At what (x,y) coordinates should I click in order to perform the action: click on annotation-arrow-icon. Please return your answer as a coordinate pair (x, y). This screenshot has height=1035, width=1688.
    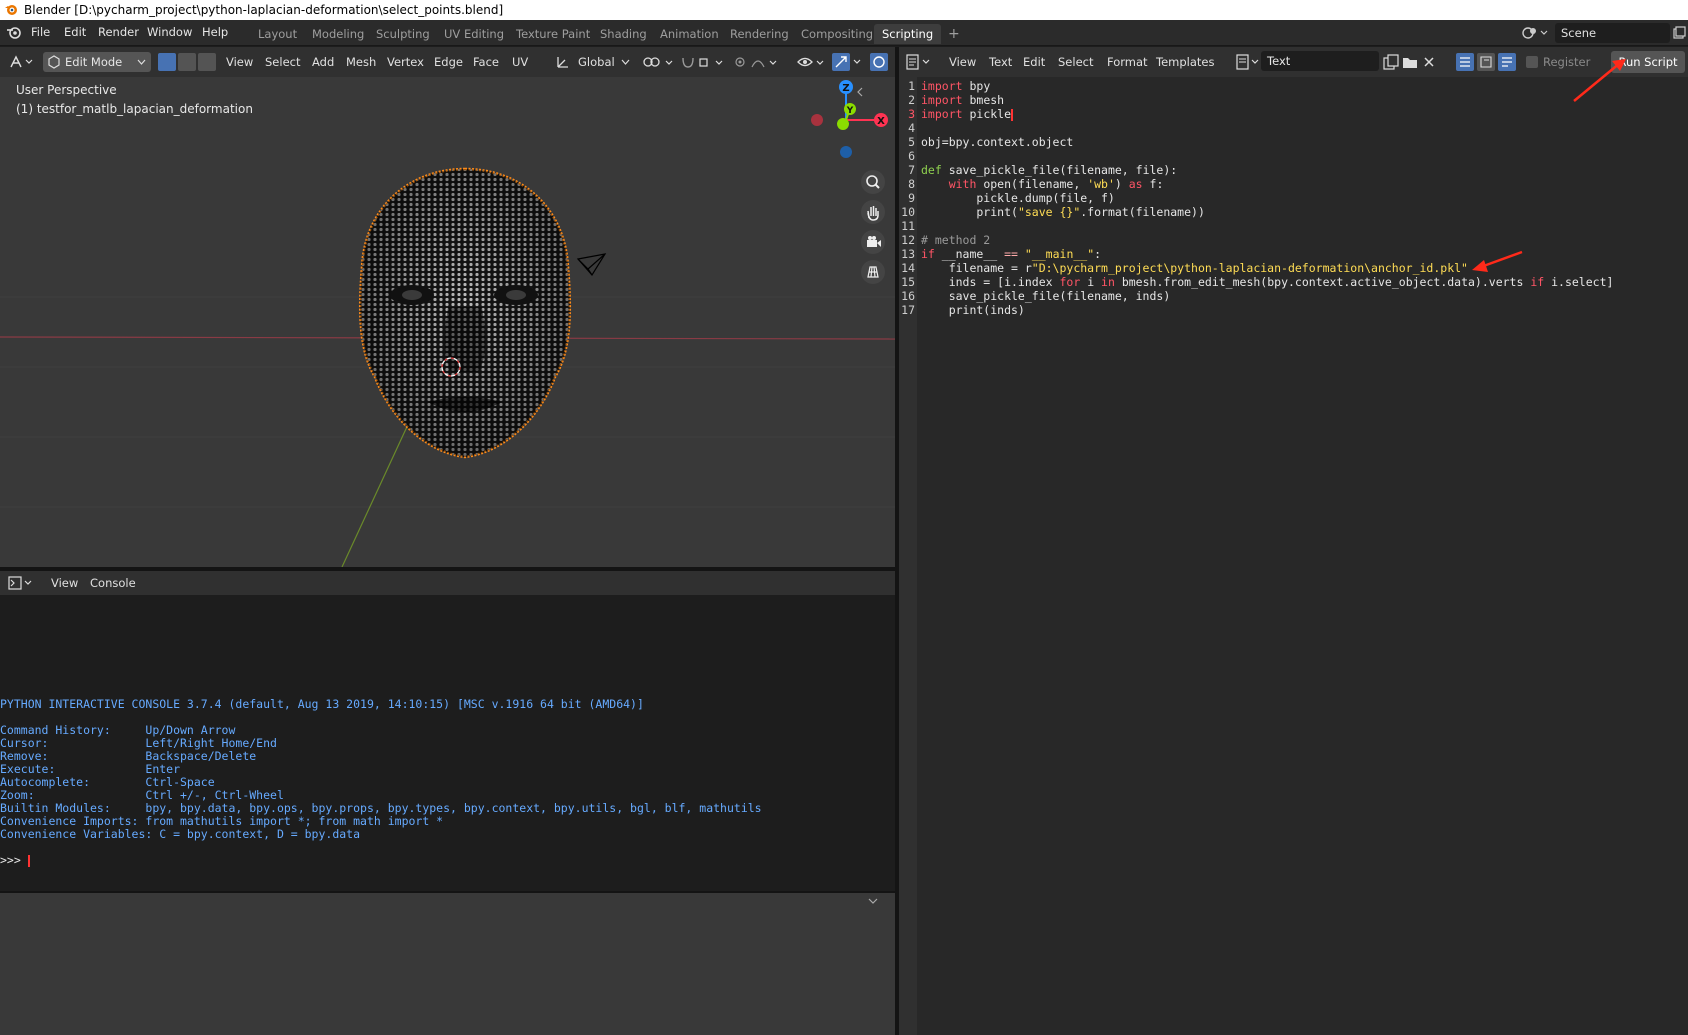
    Looking at the image, I should click on (1497, 261).